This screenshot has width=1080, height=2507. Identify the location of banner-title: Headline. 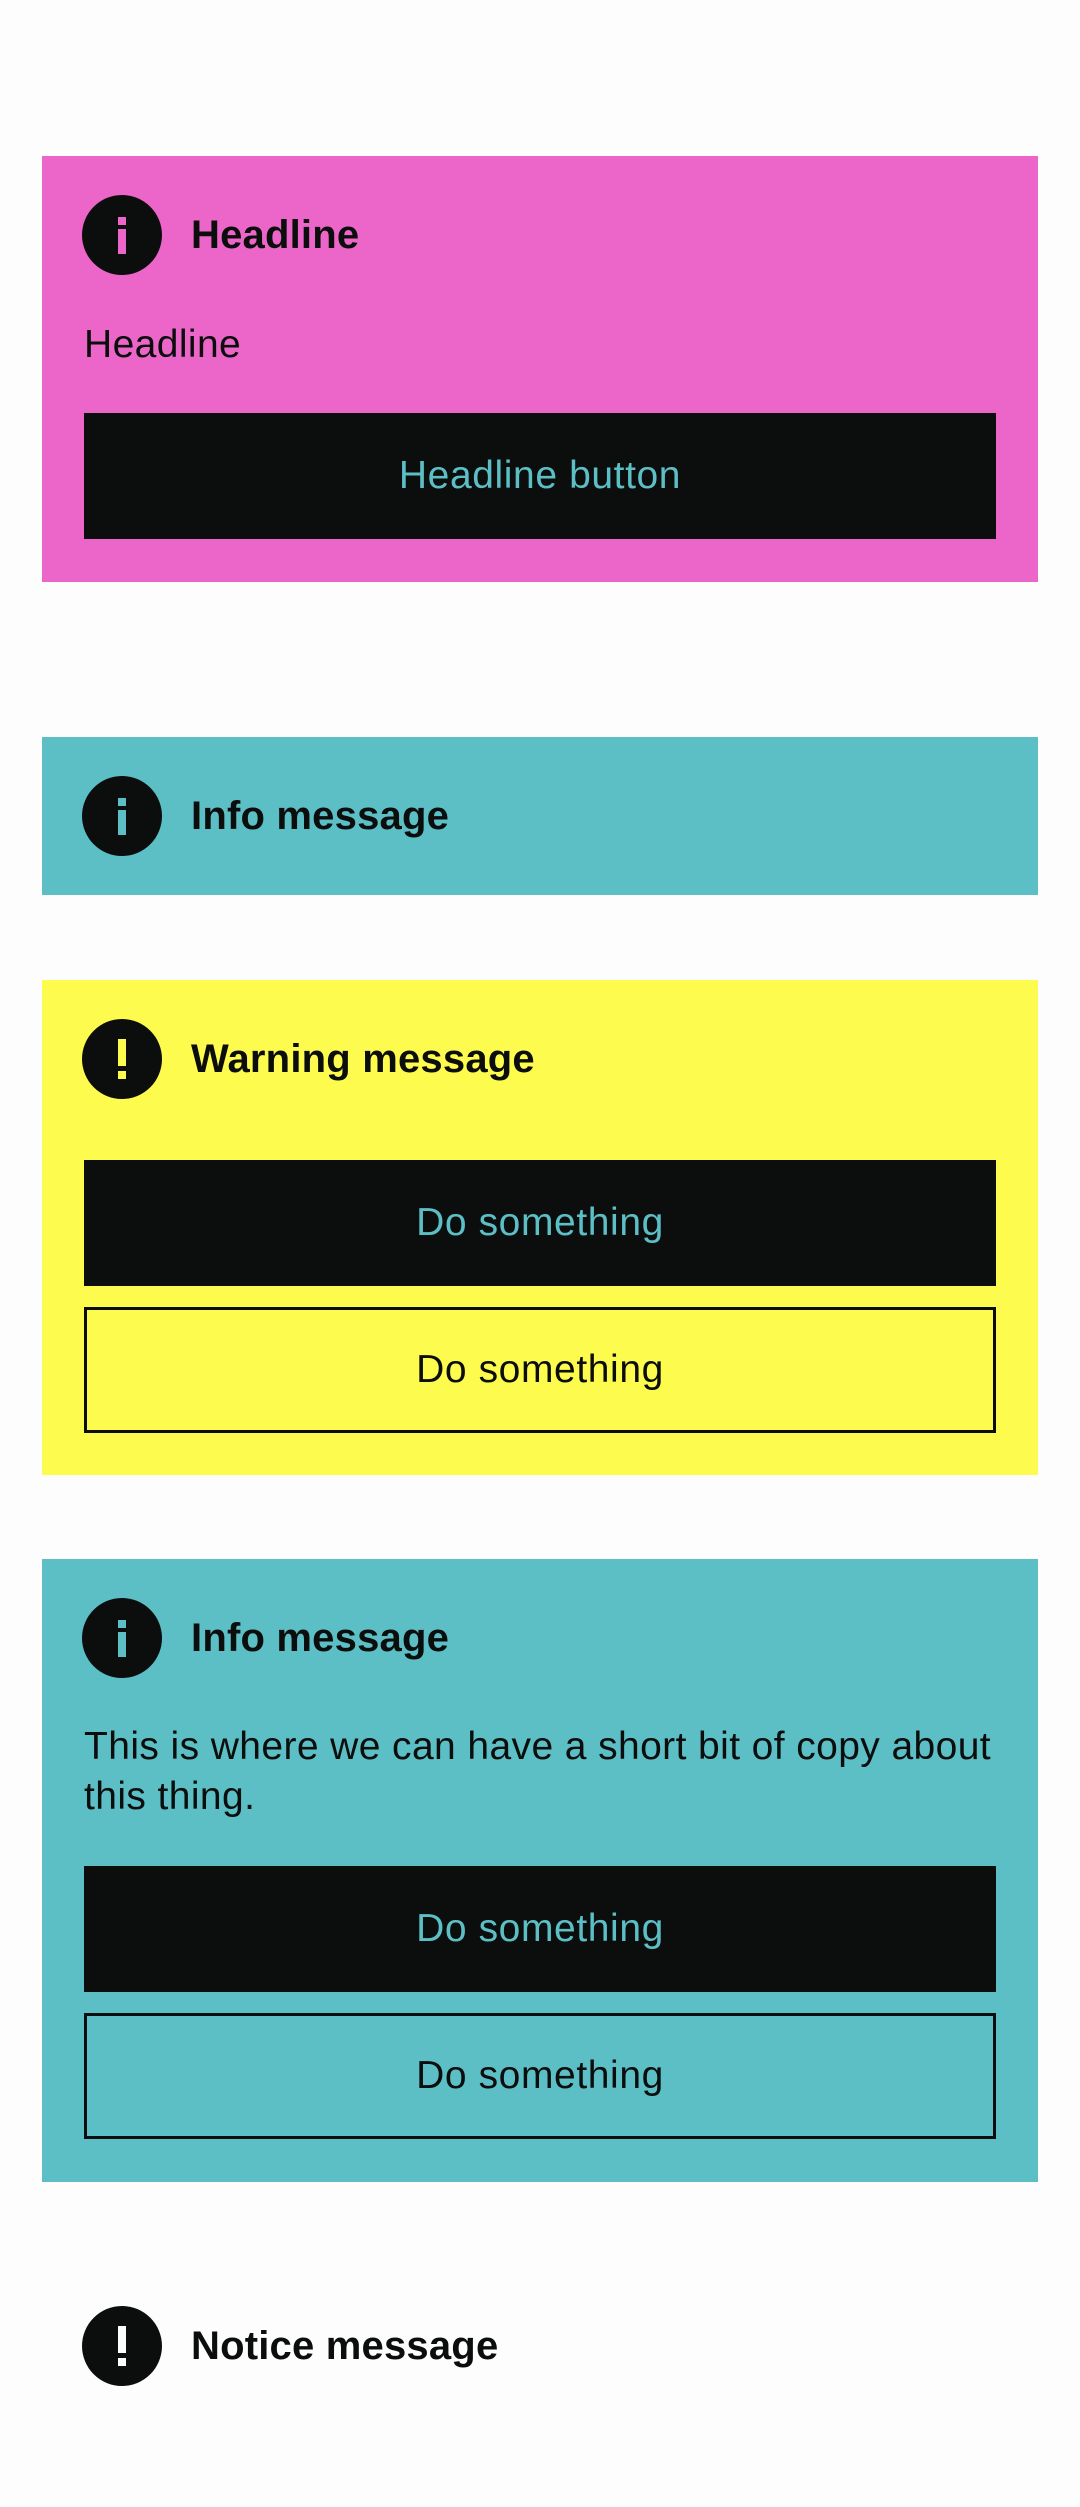
(275, 234).